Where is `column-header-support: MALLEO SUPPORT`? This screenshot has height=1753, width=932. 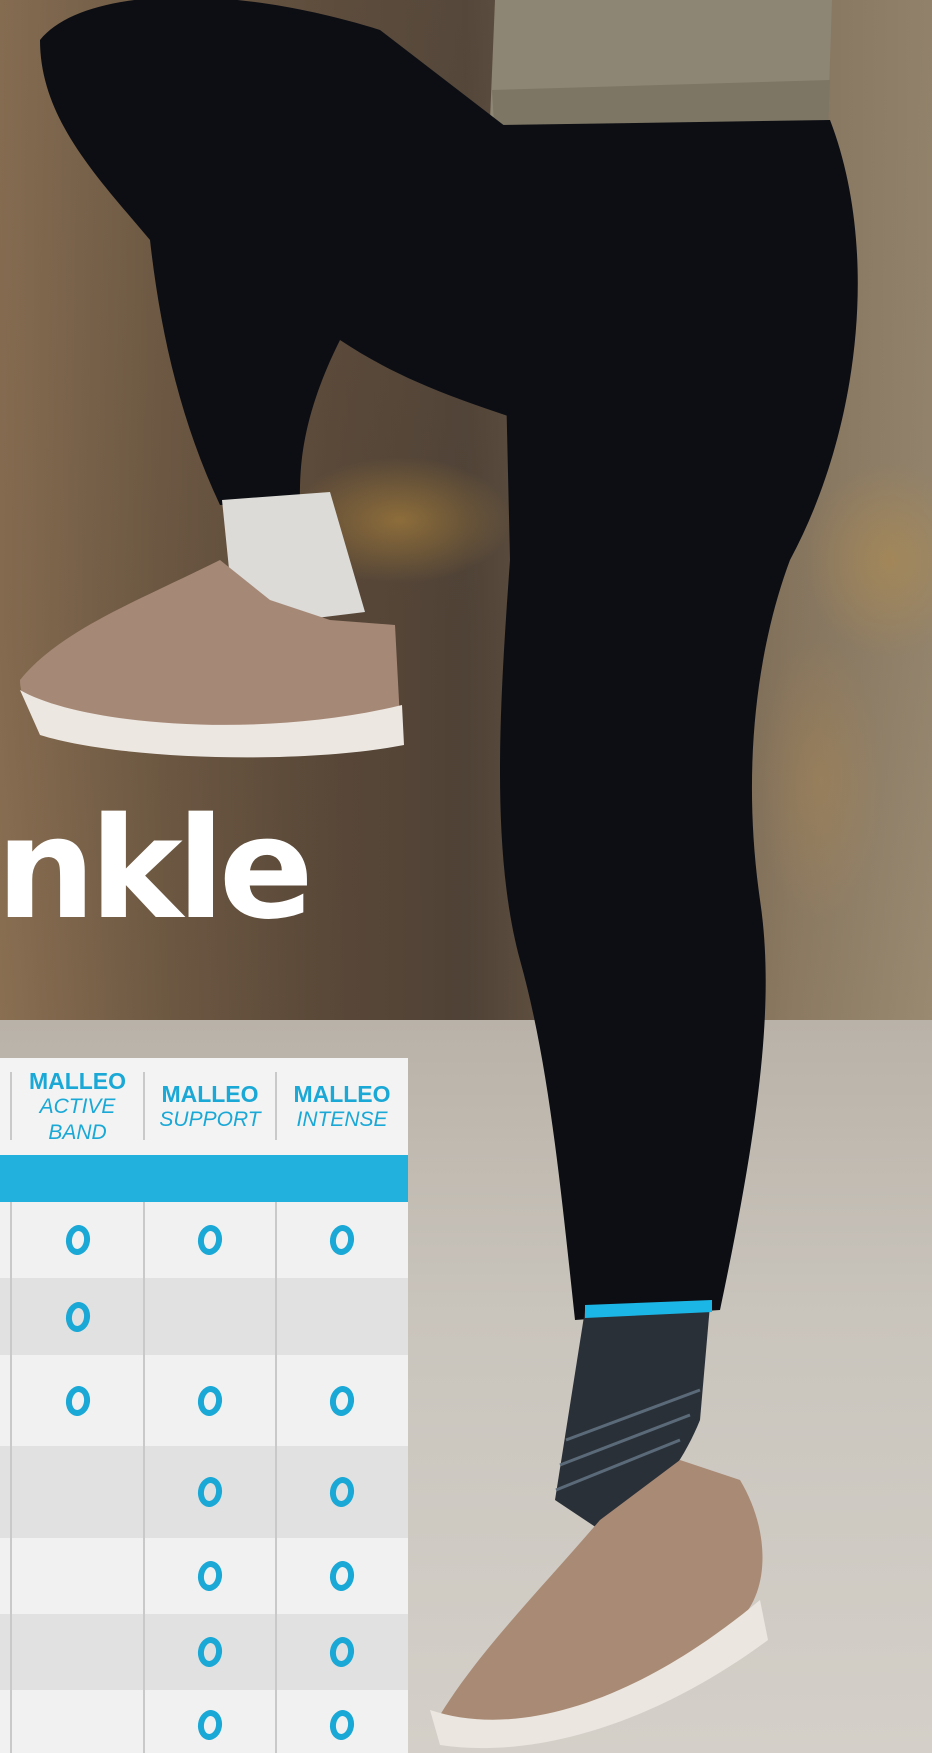
column-header-support: MALLEO SUPPORT is located at coordinates (210, 1106).